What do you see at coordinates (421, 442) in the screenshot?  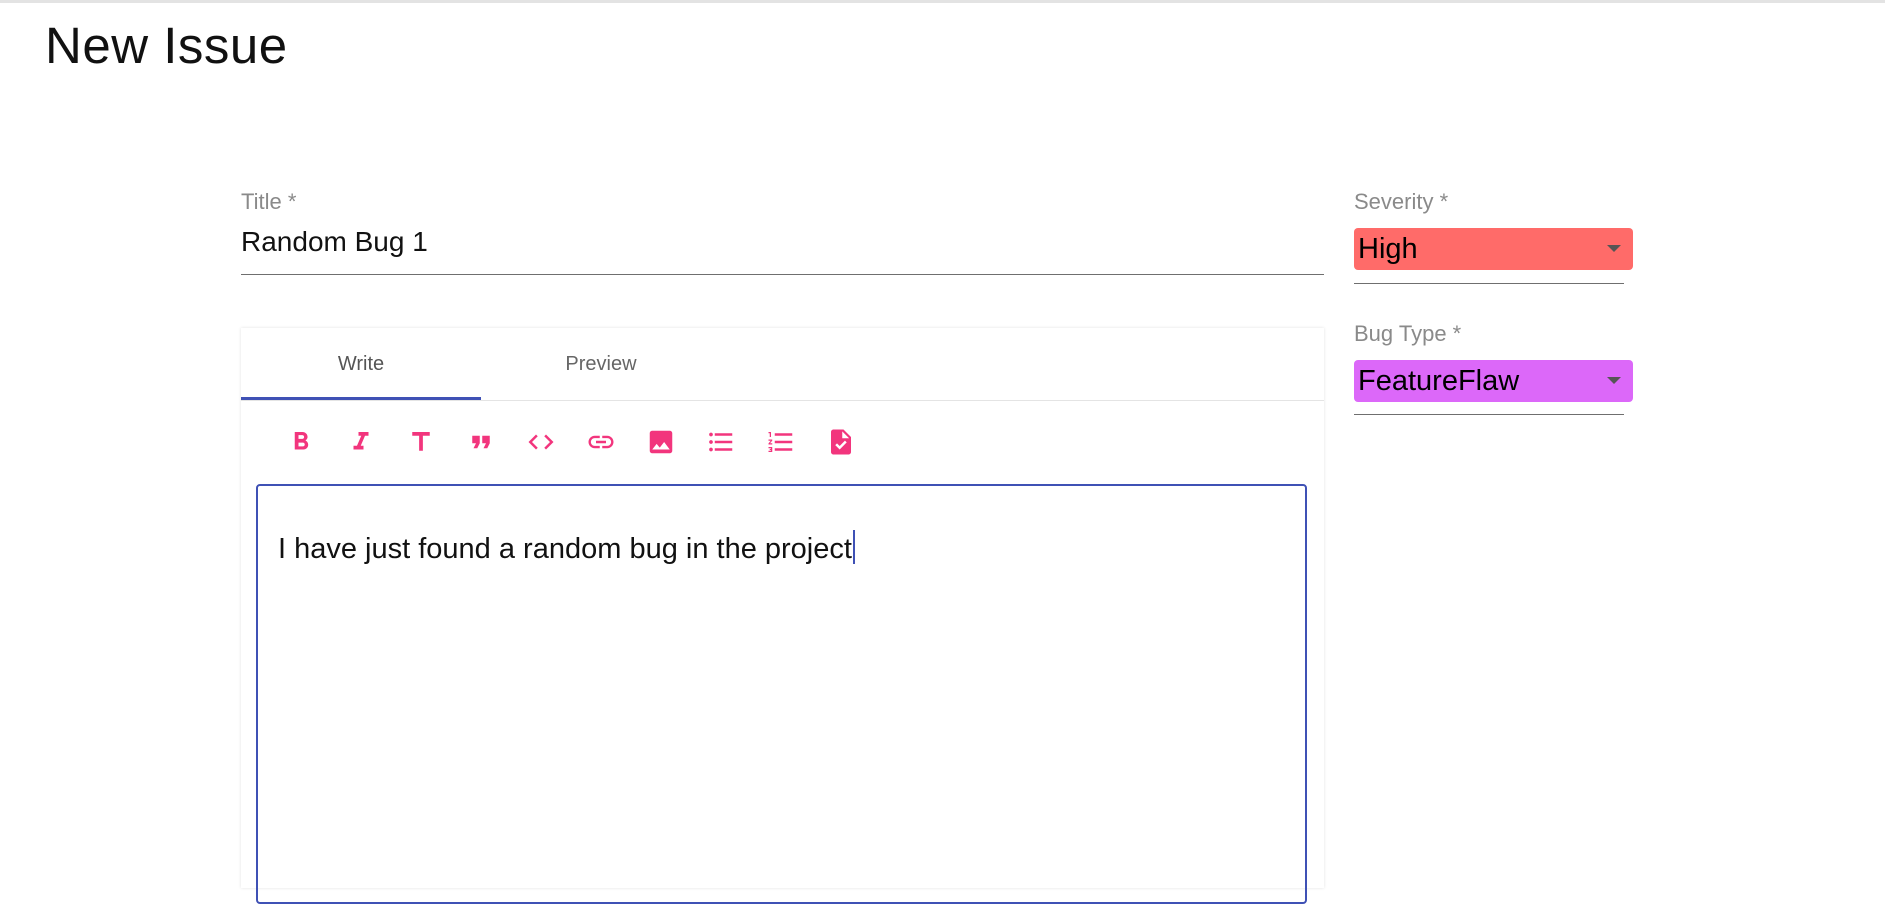 I see `header-icon` at bounding box center [421, 442].